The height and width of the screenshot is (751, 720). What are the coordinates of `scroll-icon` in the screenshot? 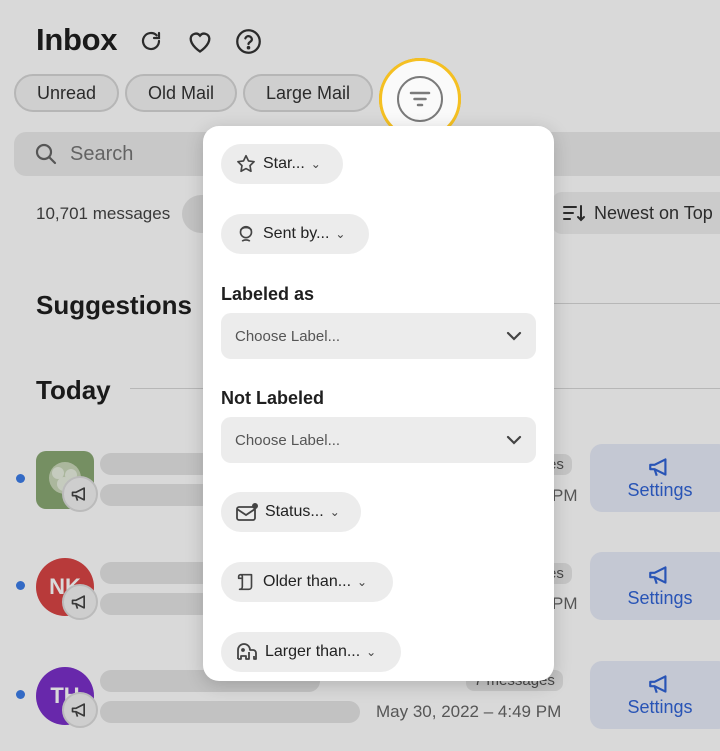 It's located at (245, 582).